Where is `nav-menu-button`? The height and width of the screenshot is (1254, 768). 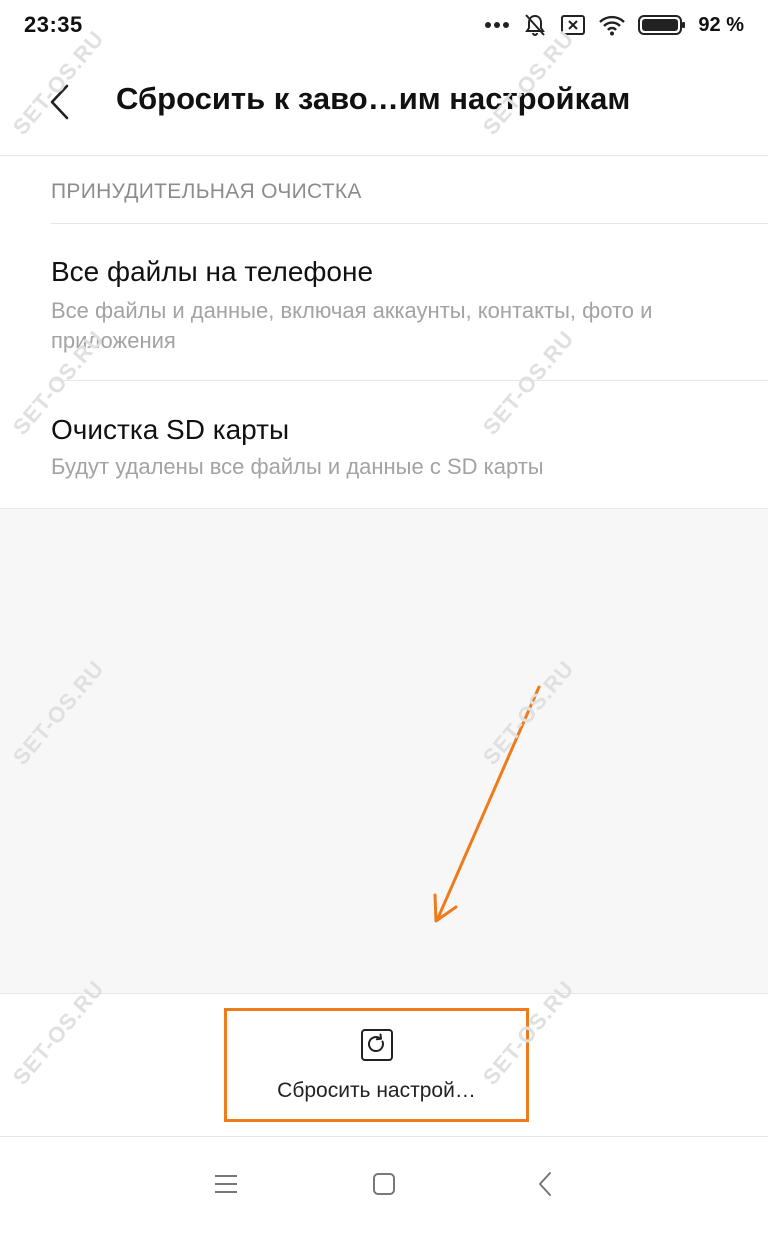 nav-menu-button is located at coordinates (226, 1186).